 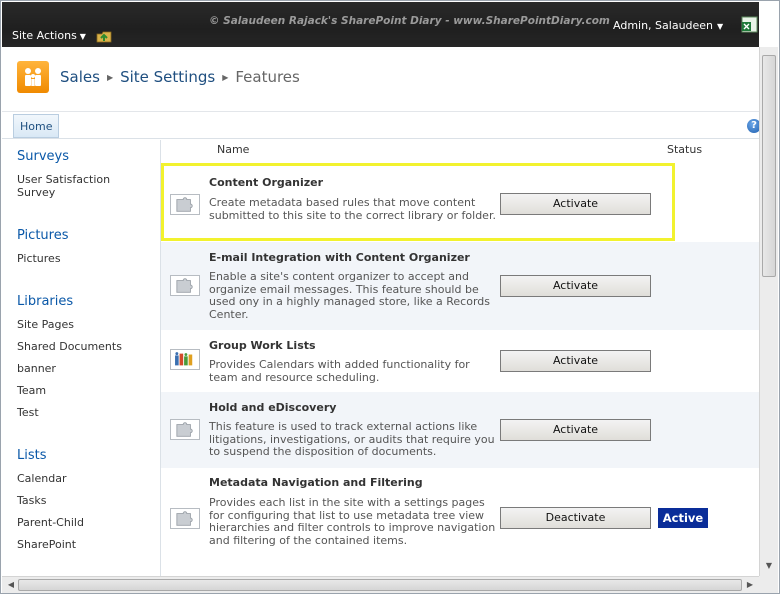 What do you see at coordinates (41, 478) in the screenshot?
I see `nav-link-calendar: Calendar` at bounding box center [41, 478].